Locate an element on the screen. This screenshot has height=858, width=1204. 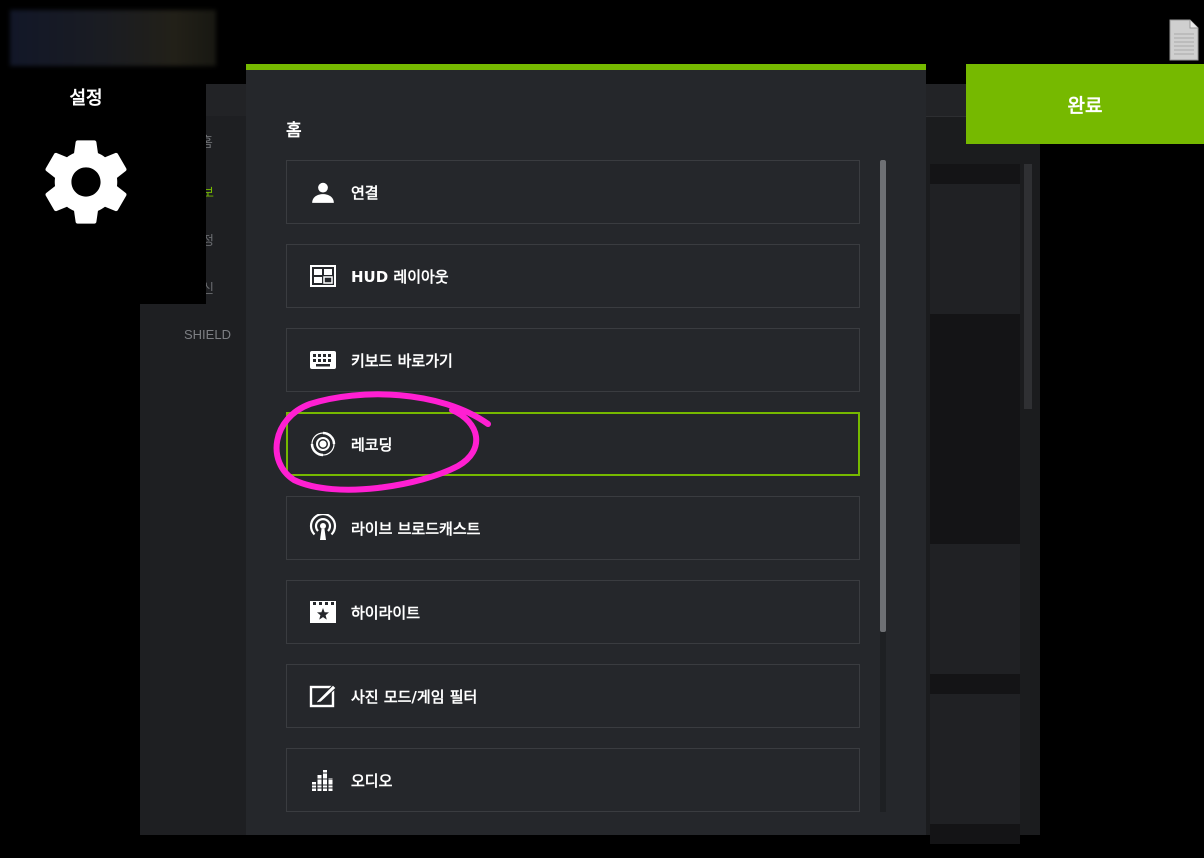
menu-item-hud-layout: HUD 레이아웃 is located at coordinates (573, 276).